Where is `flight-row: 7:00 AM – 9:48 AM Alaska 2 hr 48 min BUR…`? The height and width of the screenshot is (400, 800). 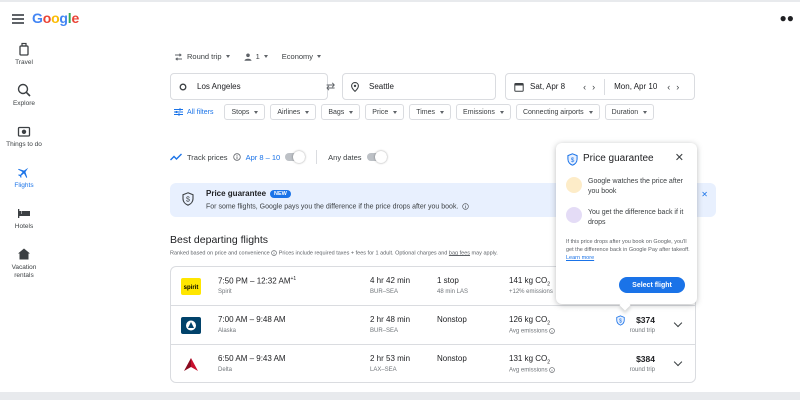
flight-row: 7:00 AM – 9:48 AM Alaska 2 hr 48 min BUR… is located at coordinates (433, 325).